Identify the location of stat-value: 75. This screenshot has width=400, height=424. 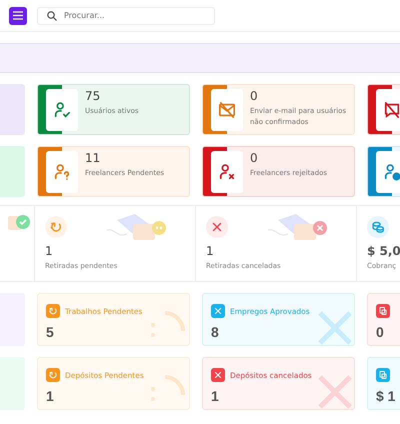
(93, 96).